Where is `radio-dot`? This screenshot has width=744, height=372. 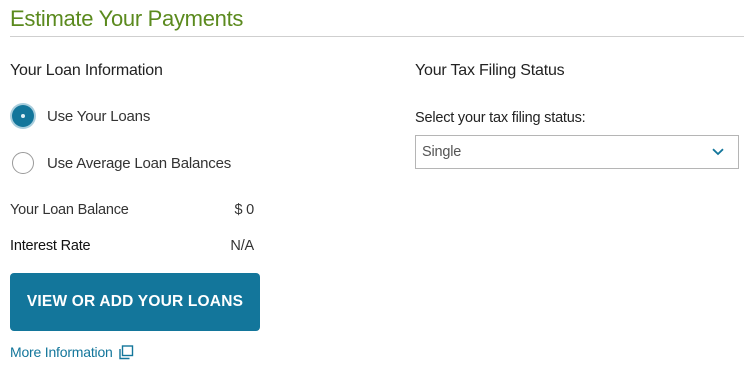
radio-dot is located at coordinates (23, 116).